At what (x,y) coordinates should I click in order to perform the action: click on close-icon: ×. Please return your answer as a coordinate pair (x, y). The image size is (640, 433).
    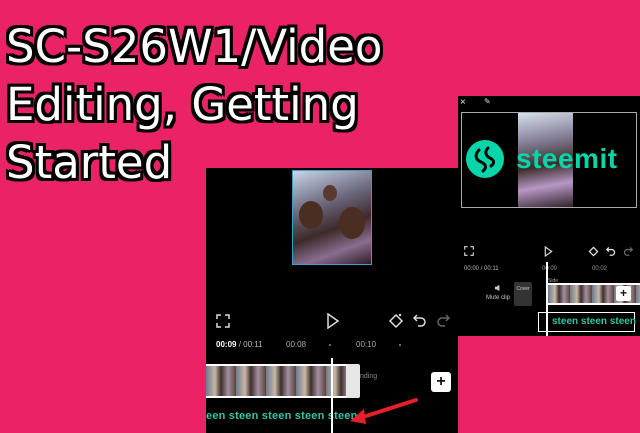
    Looking at the image, I should click on (463, 102).